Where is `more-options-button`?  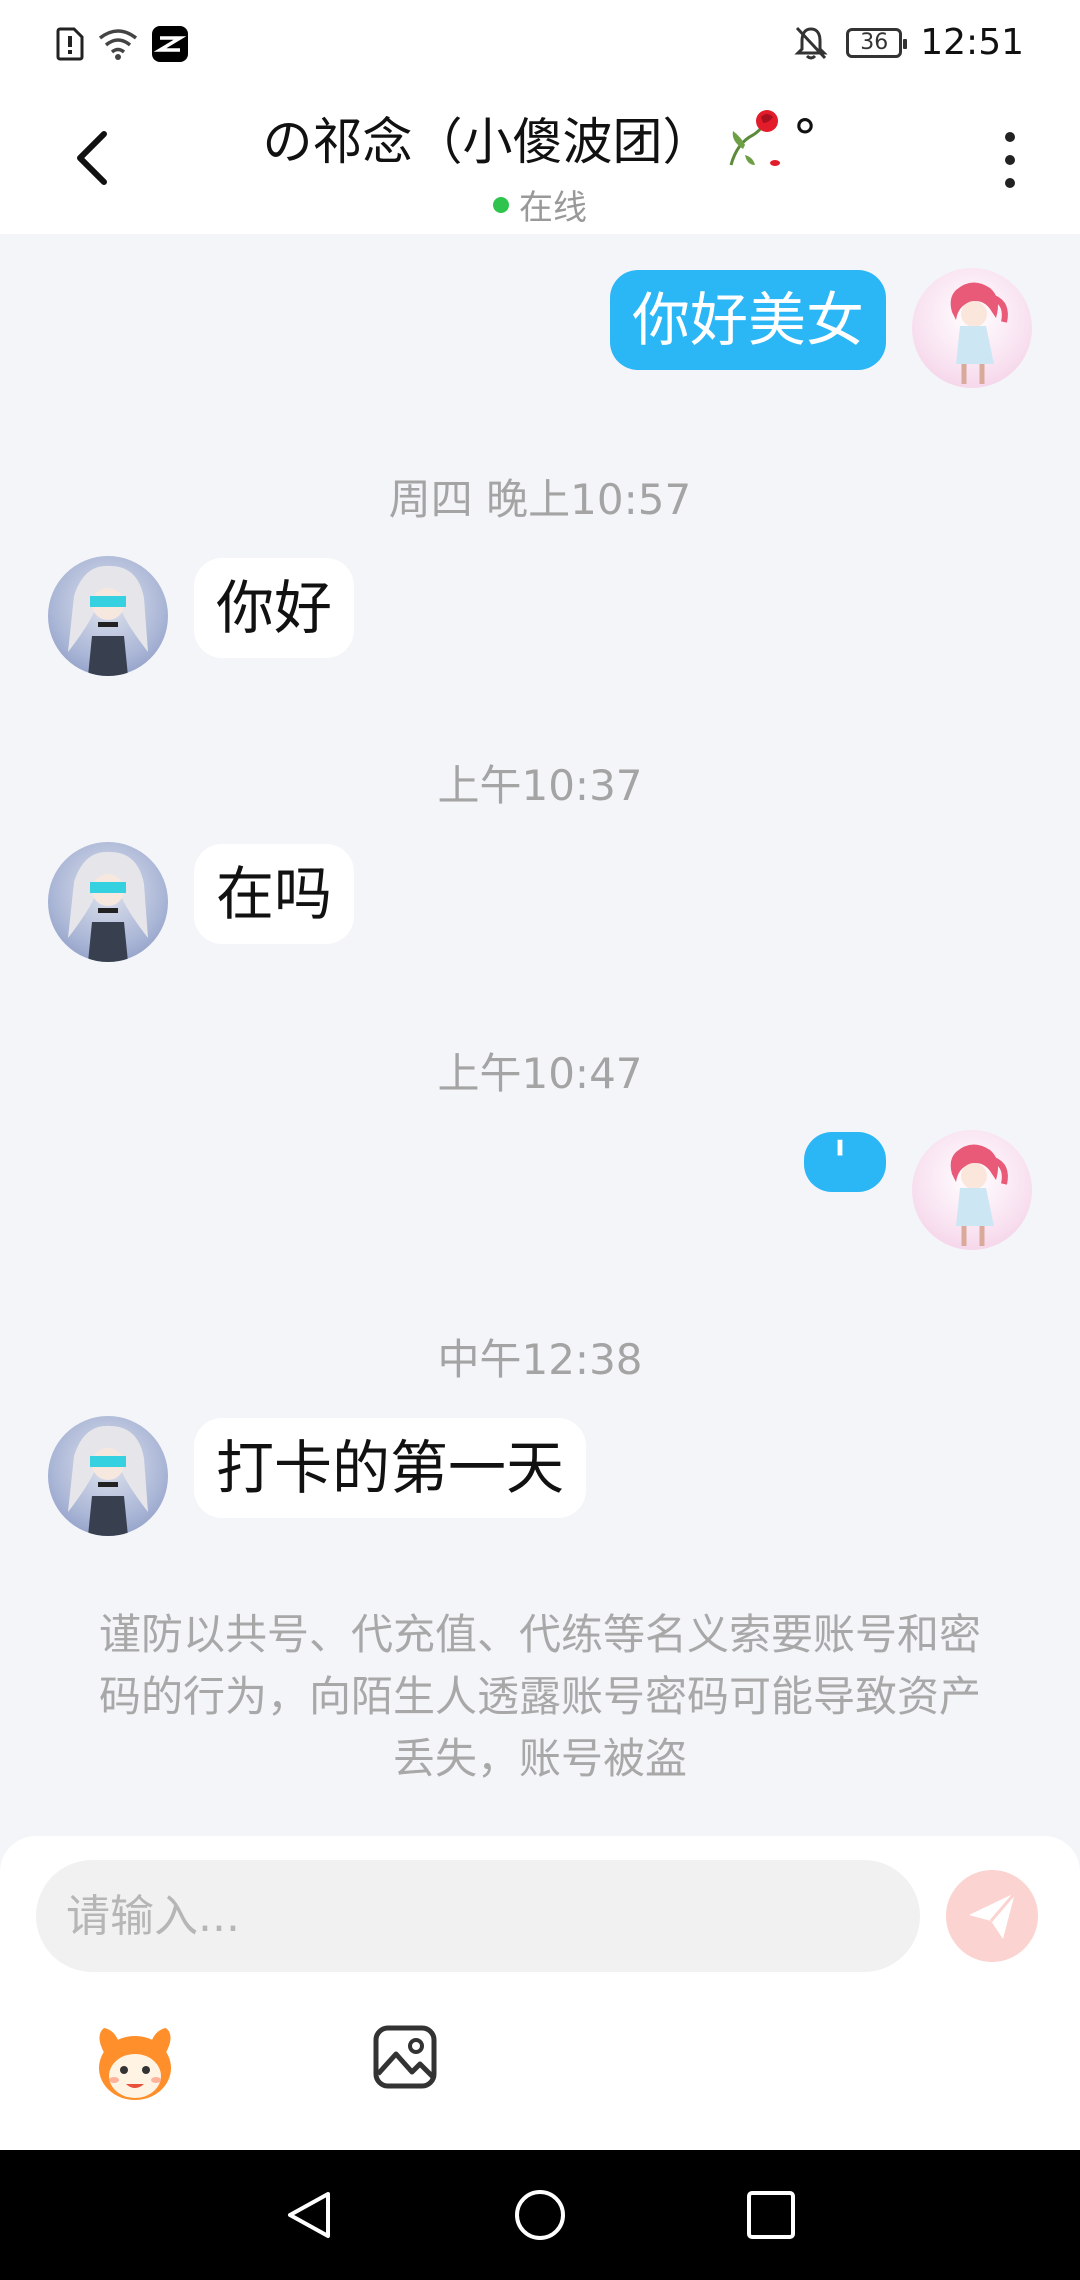
more-options-button is located at coordinates (1010, 160).